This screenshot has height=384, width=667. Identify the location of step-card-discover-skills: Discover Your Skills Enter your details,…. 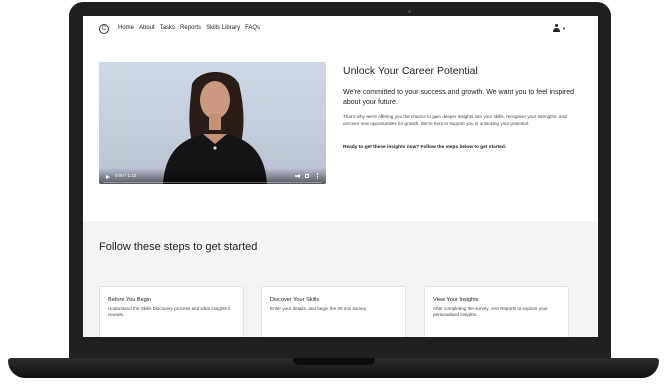
(333, 311).